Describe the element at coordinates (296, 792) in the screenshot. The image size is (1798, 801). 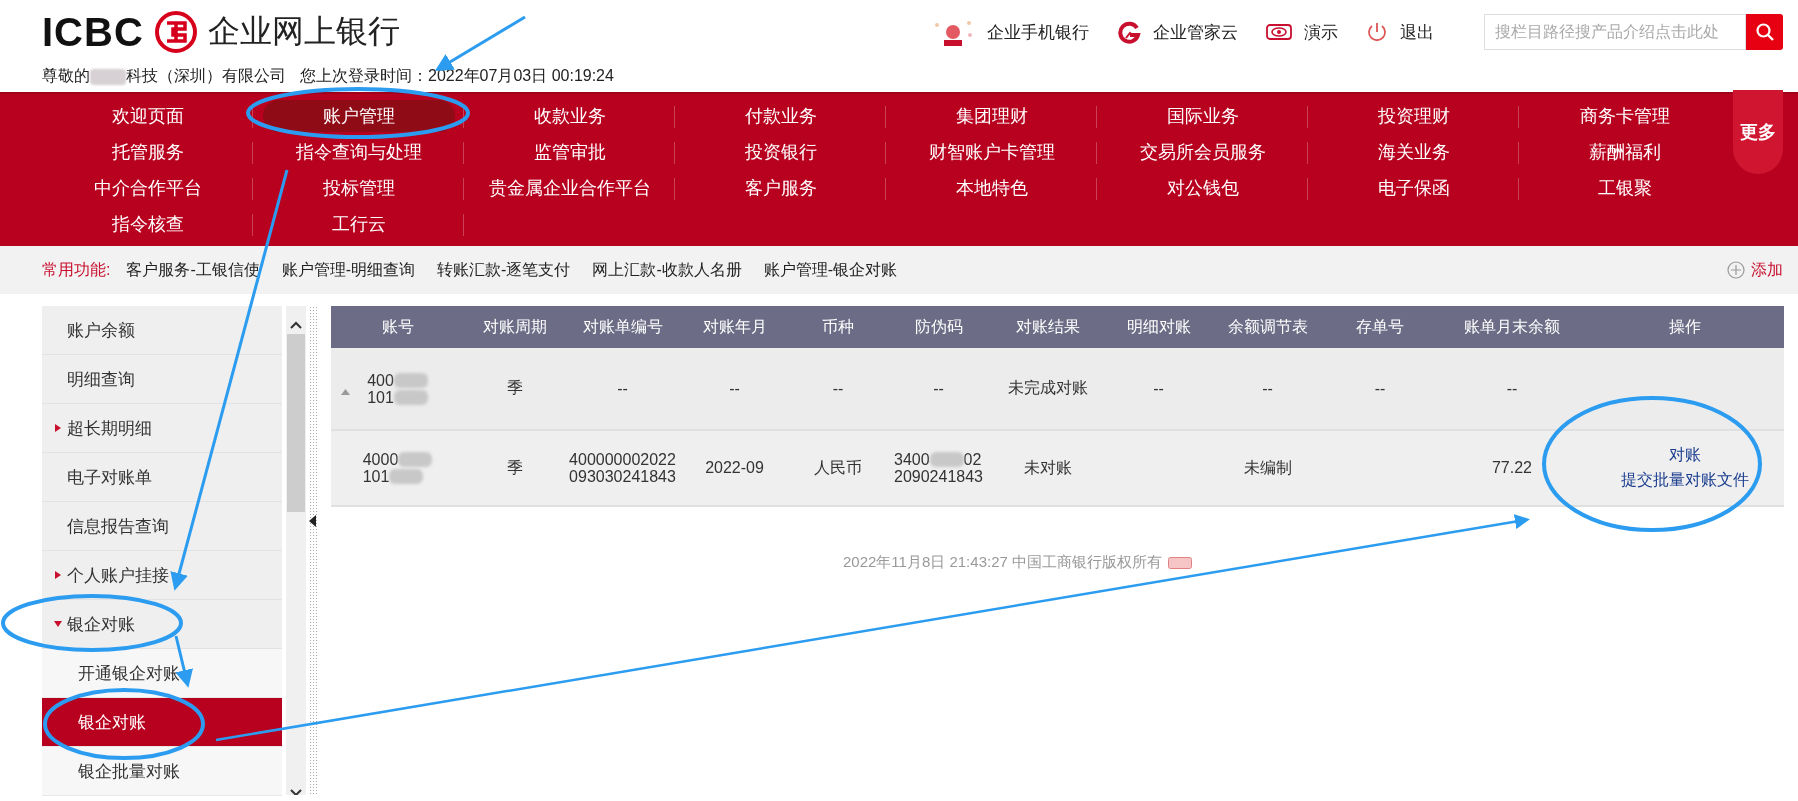
I see `scroll-down-icon` at that location.